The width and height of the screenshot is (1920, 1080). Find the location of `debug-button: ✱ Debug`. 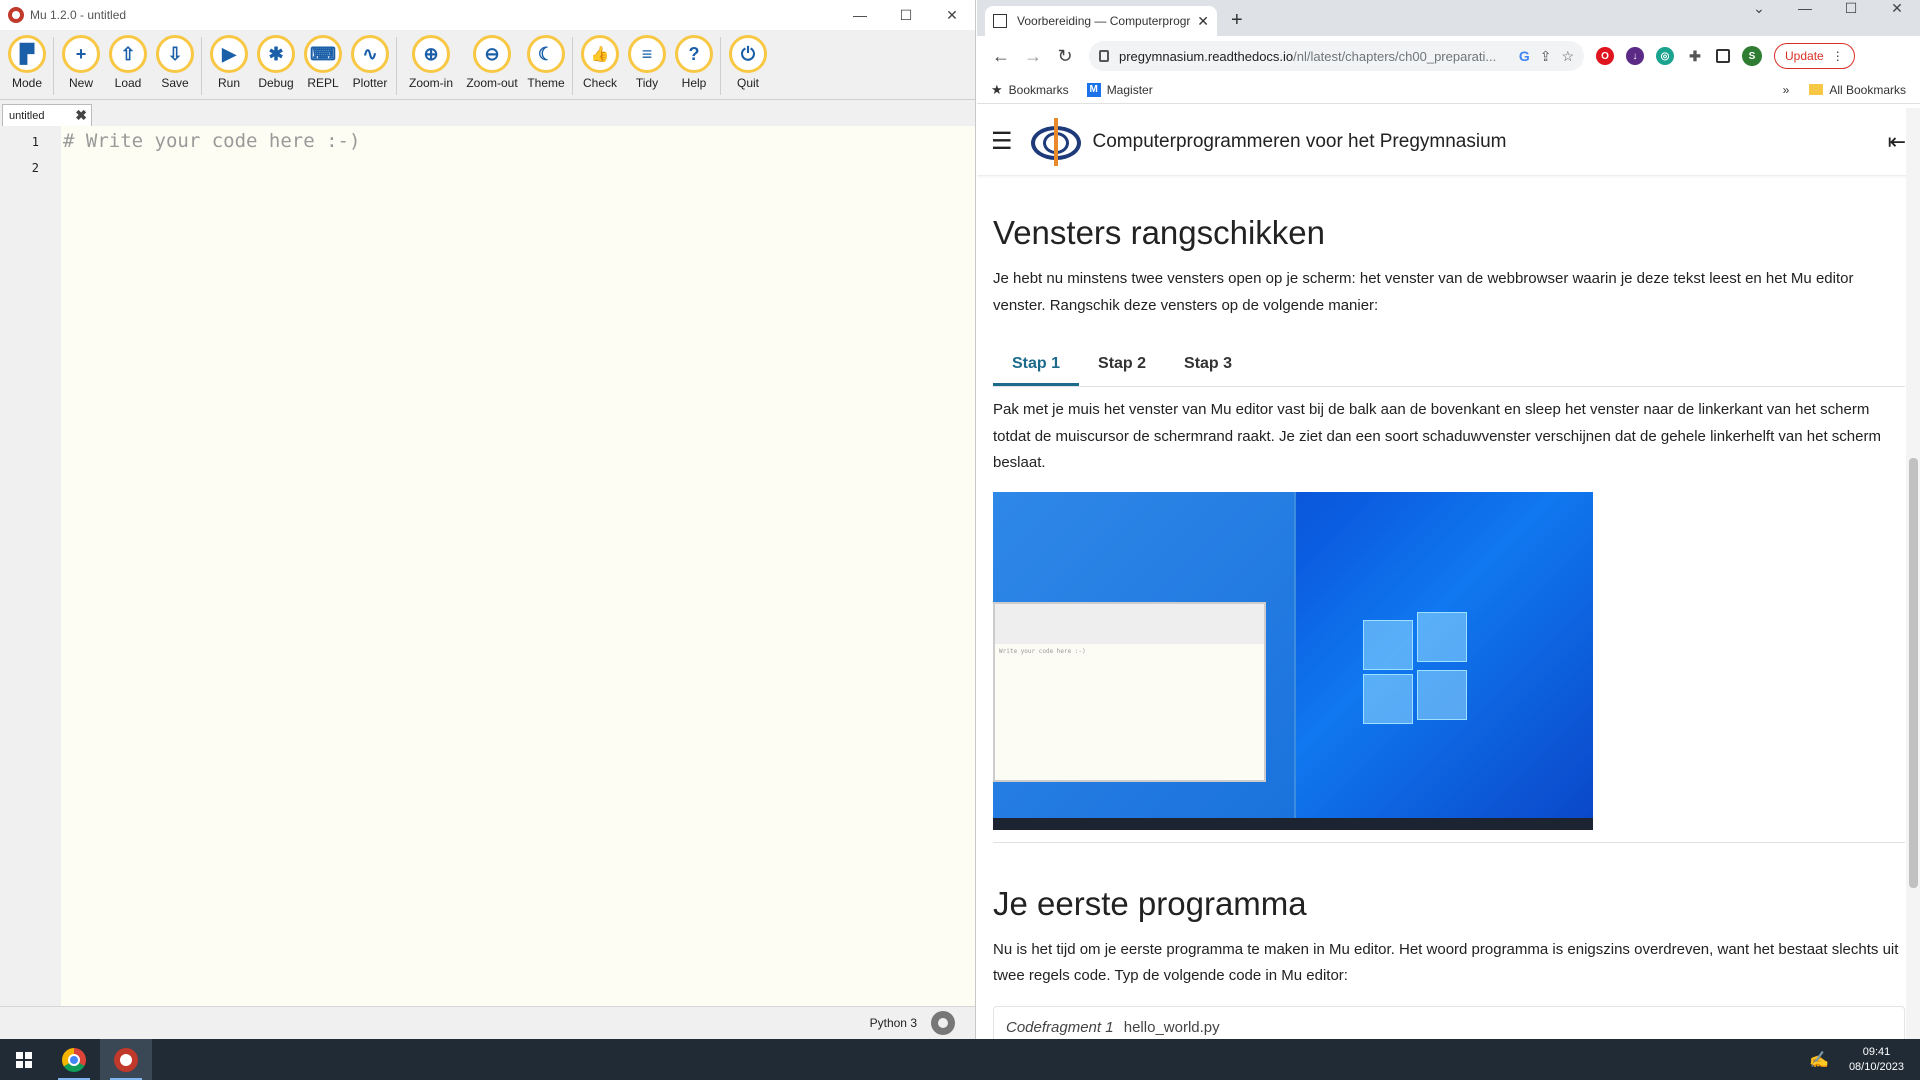

debug-button: ✱ Debug is located at coordinates (276, 62).